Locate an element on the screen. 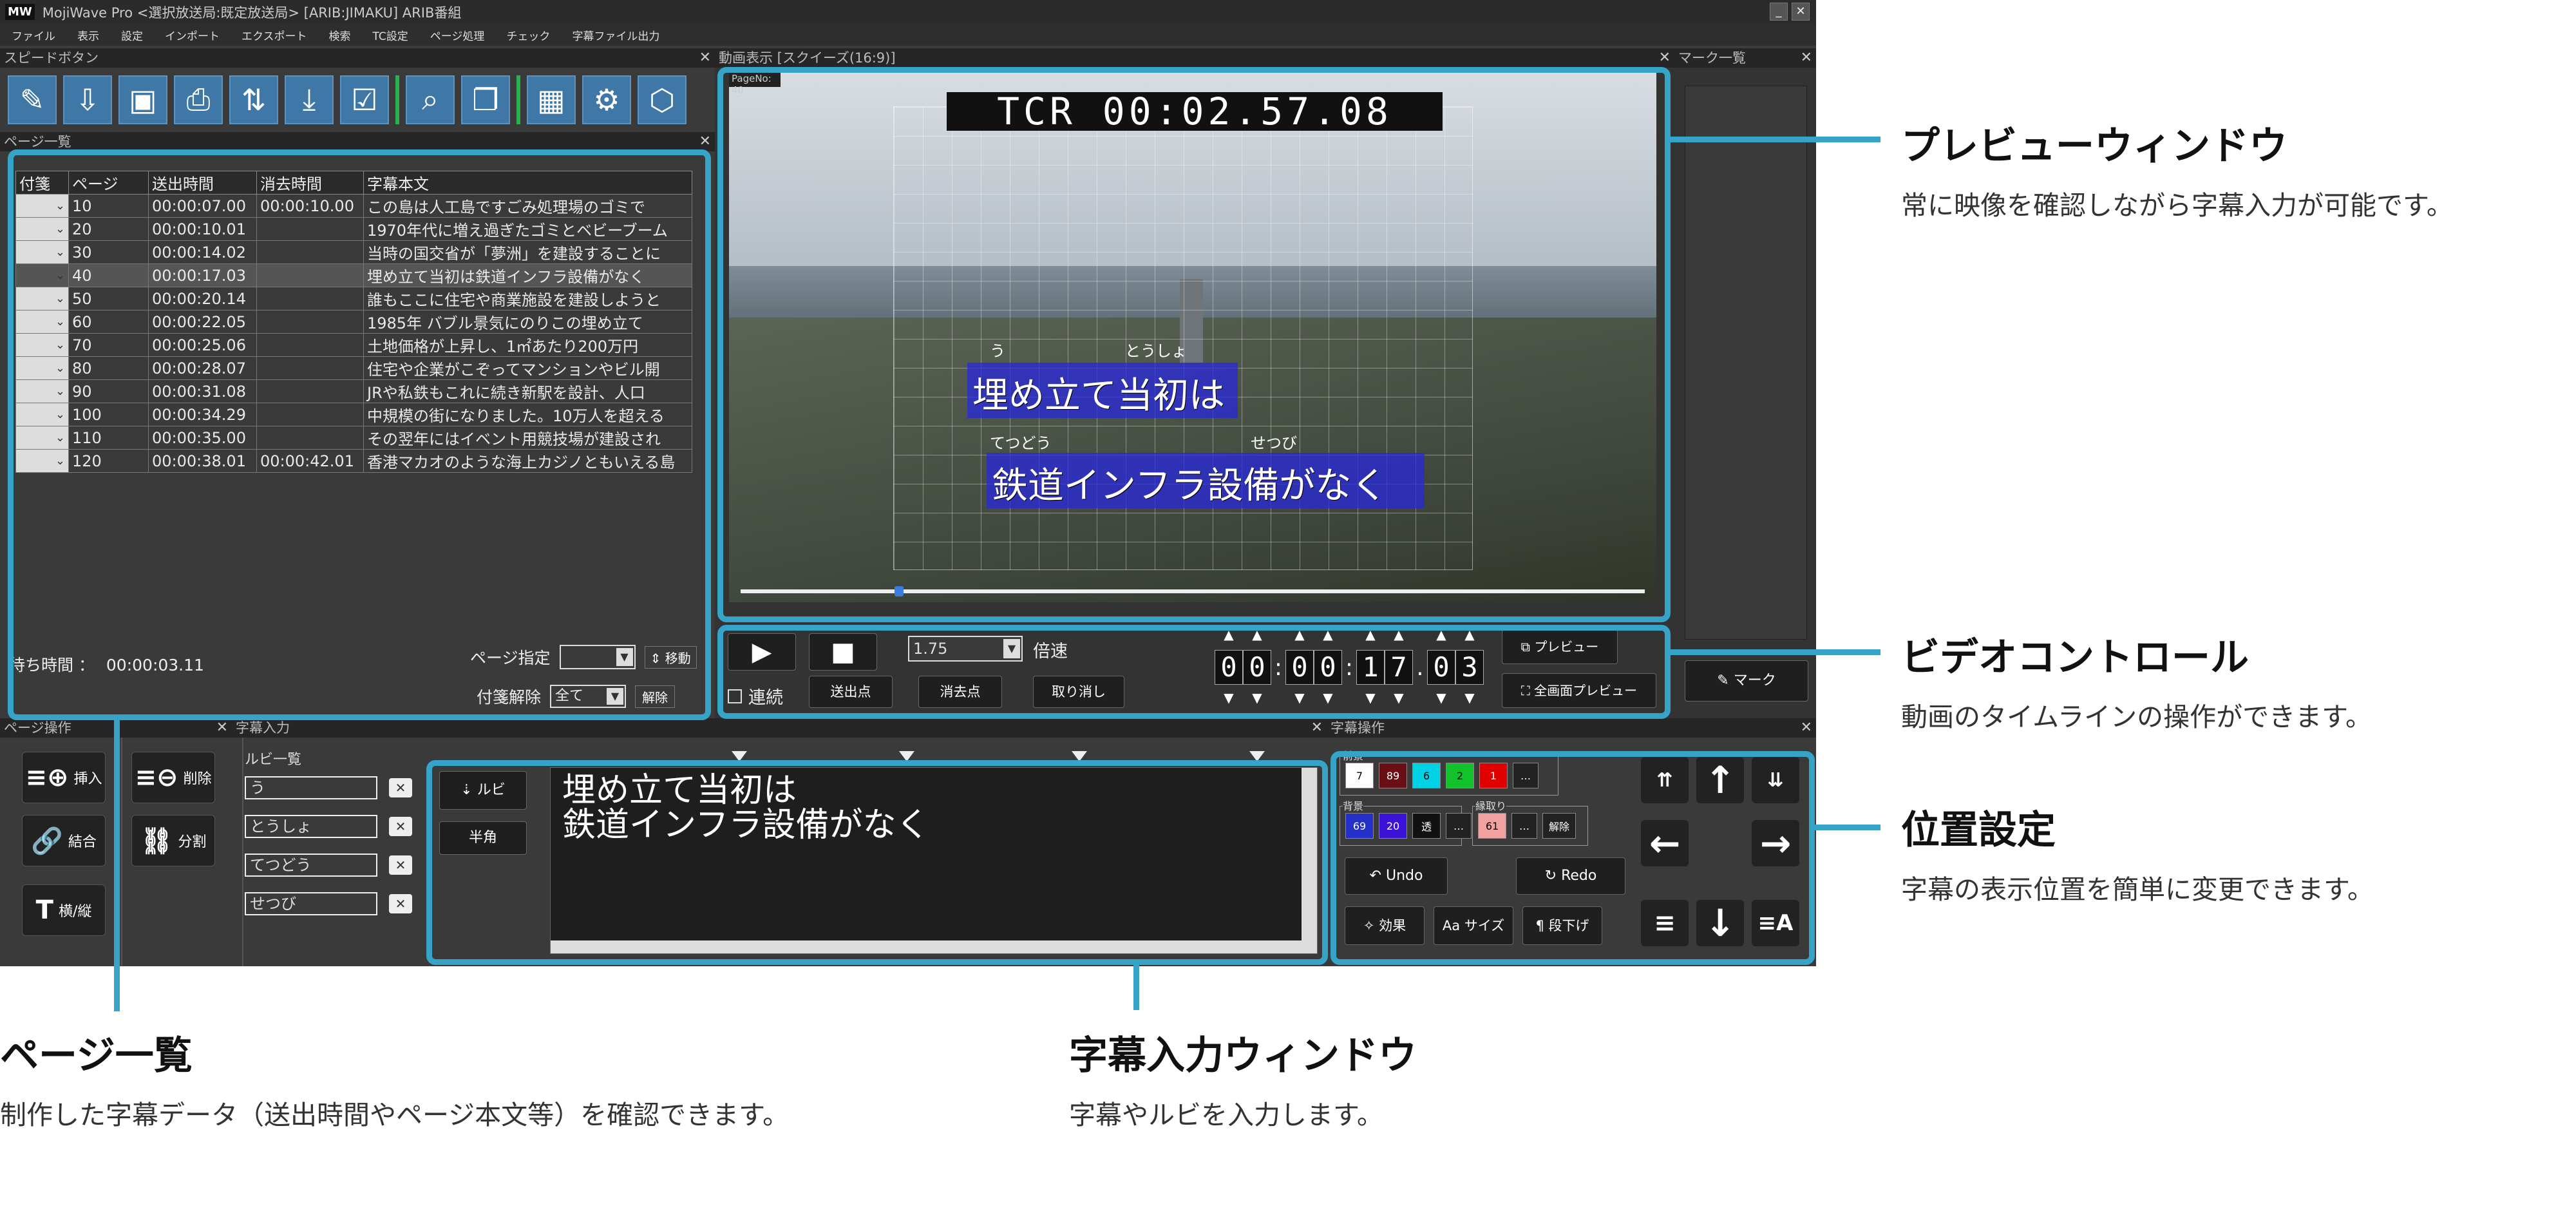 The width and height of the screenshot is (2576, 1231). edit-icon: ✎ is located at coordinates (32, 99).